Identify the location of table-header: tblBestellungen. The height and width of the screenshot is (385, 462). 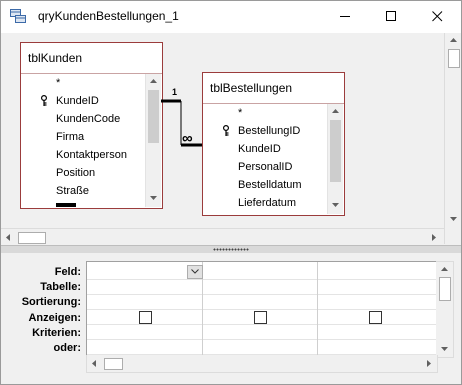
(273, 88).